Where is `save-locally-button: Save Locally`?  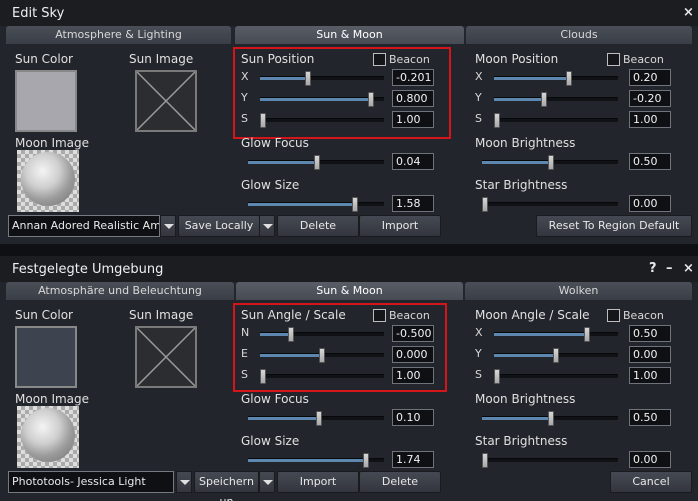
save-locally-button: Save Locally is located at coordinates (219, 226).